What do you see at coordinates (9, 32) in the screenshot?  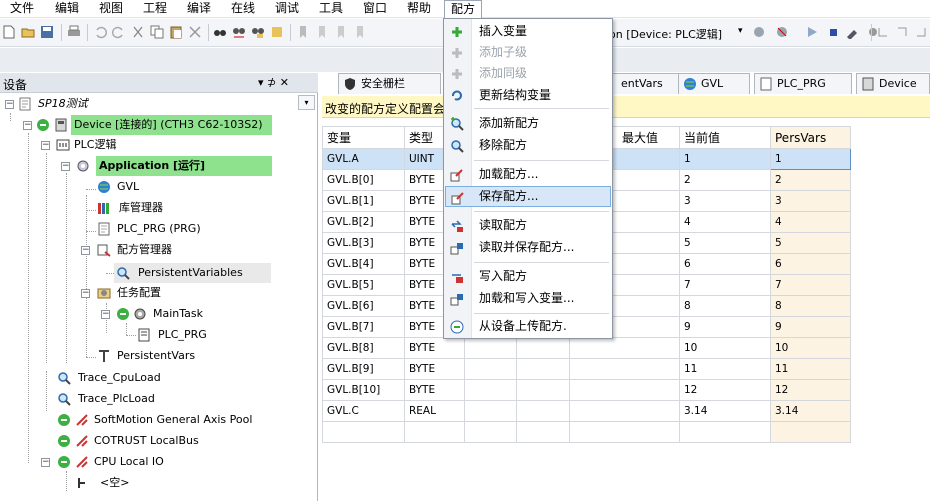 I see `new-file-icon` at bounding box center [9, 32].